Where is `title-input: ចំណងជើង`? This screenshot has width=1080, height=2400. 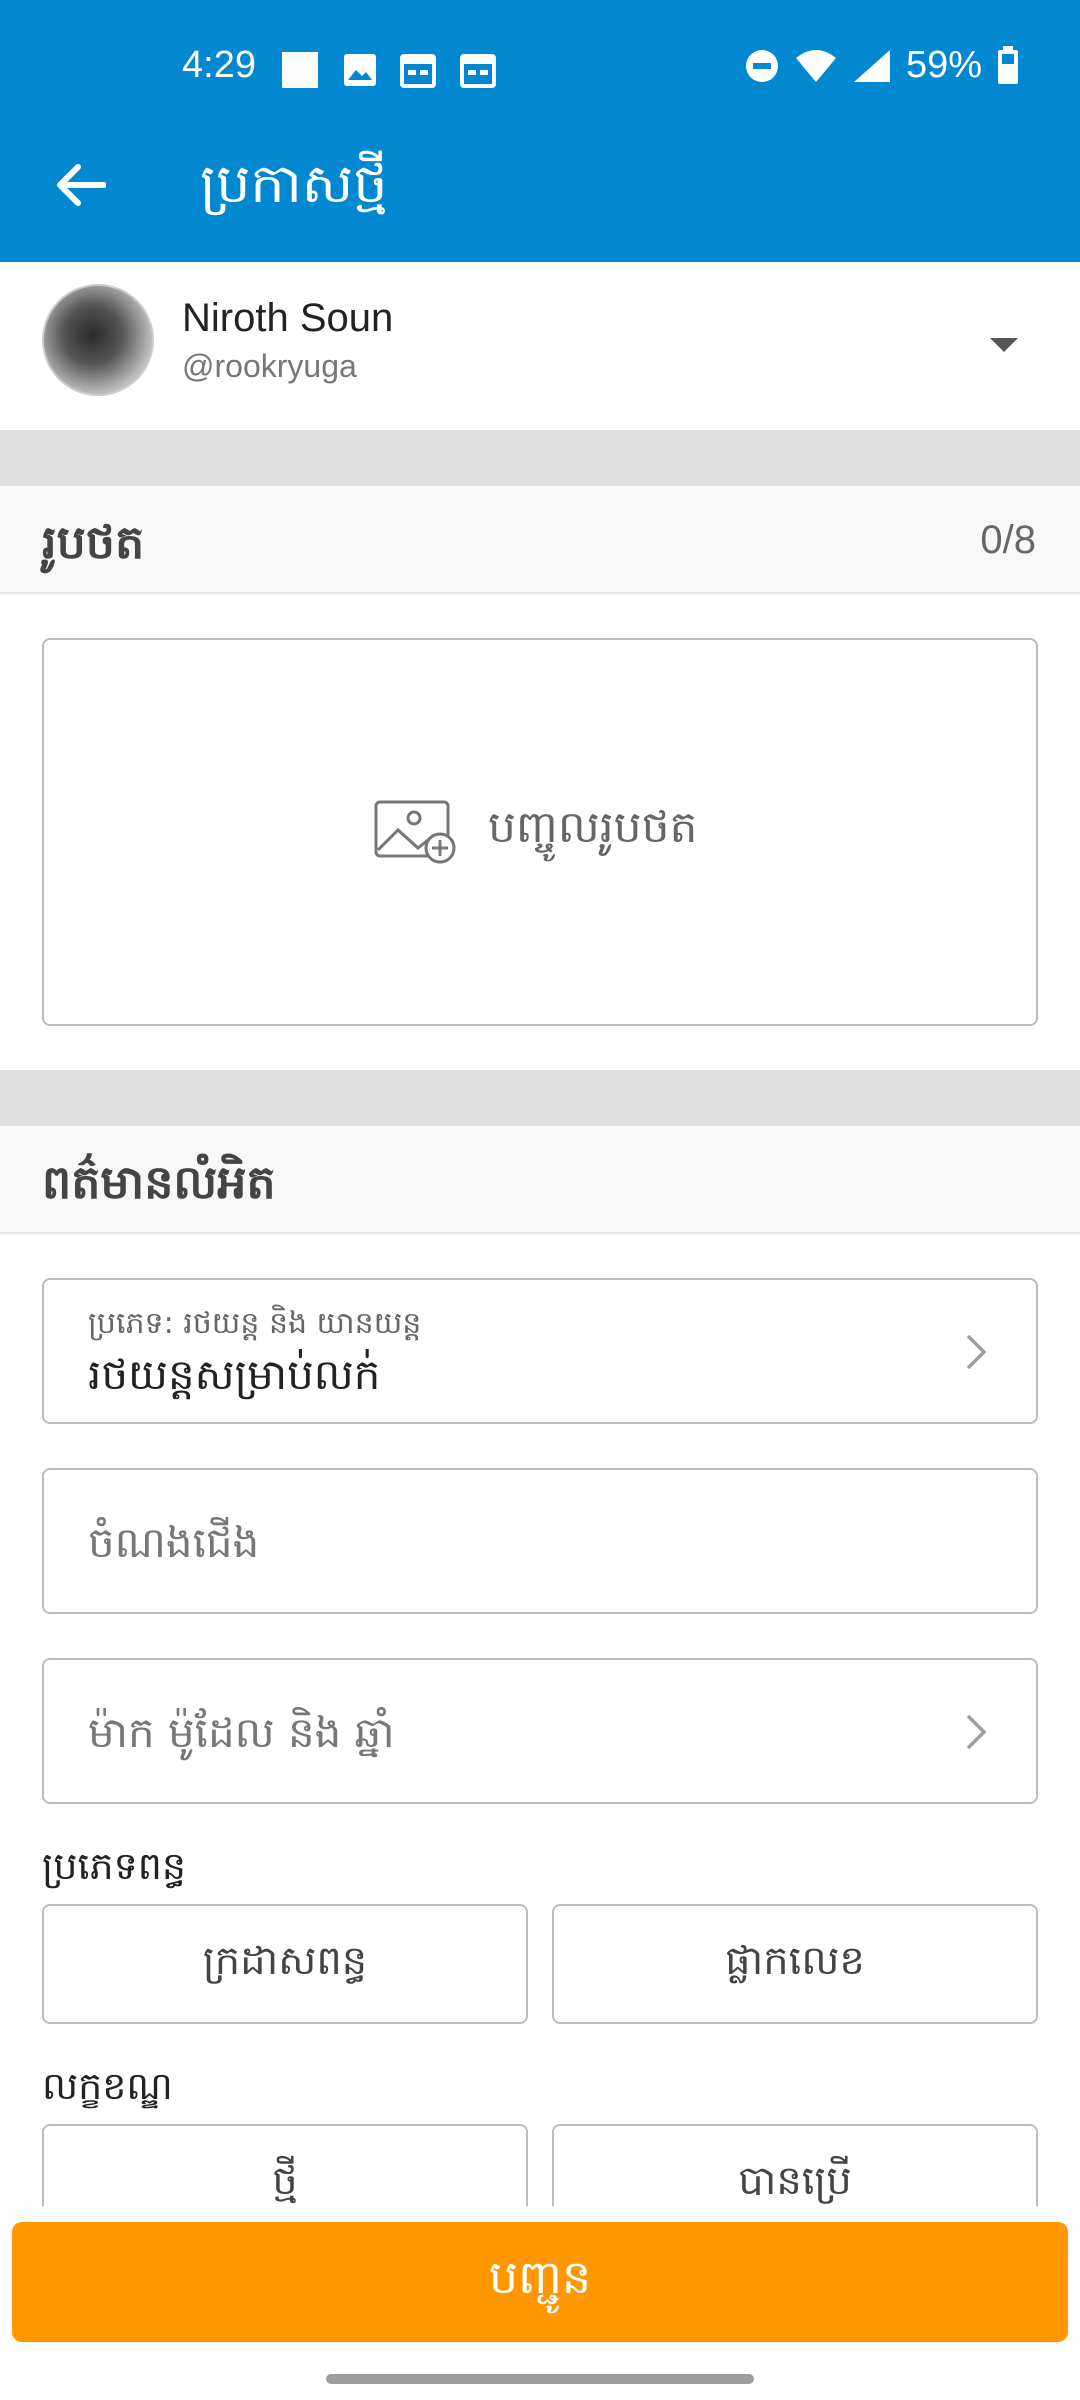 title-input: ចំណងជើង is located at coordinates (540, 1541).